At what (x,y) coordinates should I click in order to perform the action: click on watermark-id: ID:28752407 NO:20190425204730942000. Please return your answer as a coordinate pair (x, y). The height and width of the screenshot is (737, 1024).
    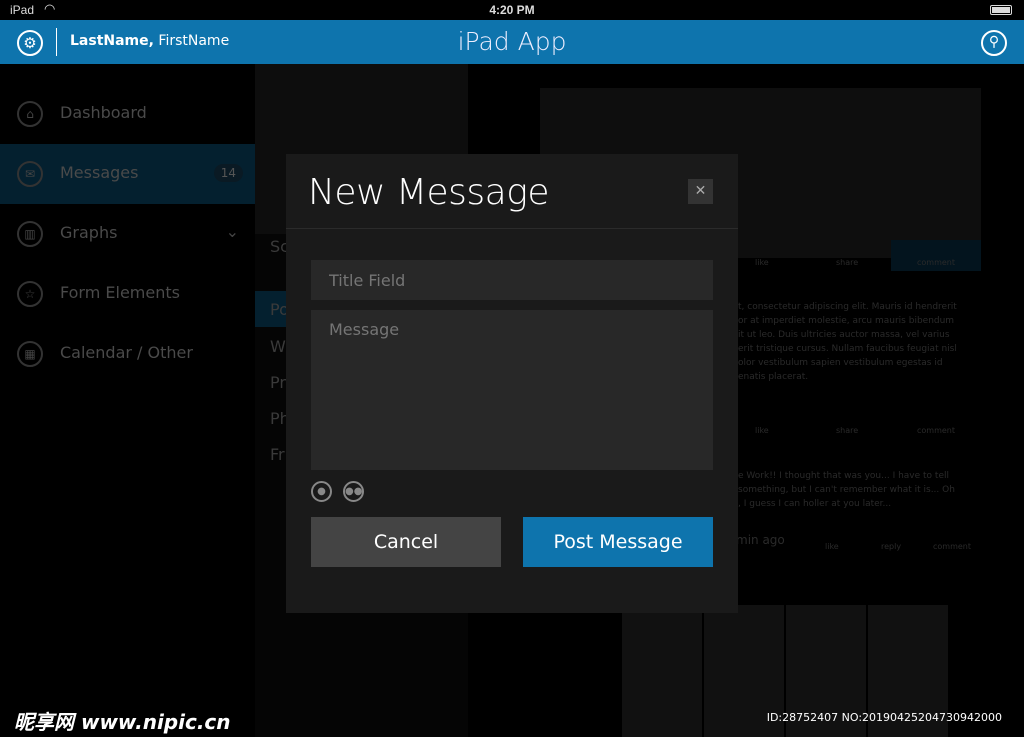
    Looking at the image, I should click on (884, 717).